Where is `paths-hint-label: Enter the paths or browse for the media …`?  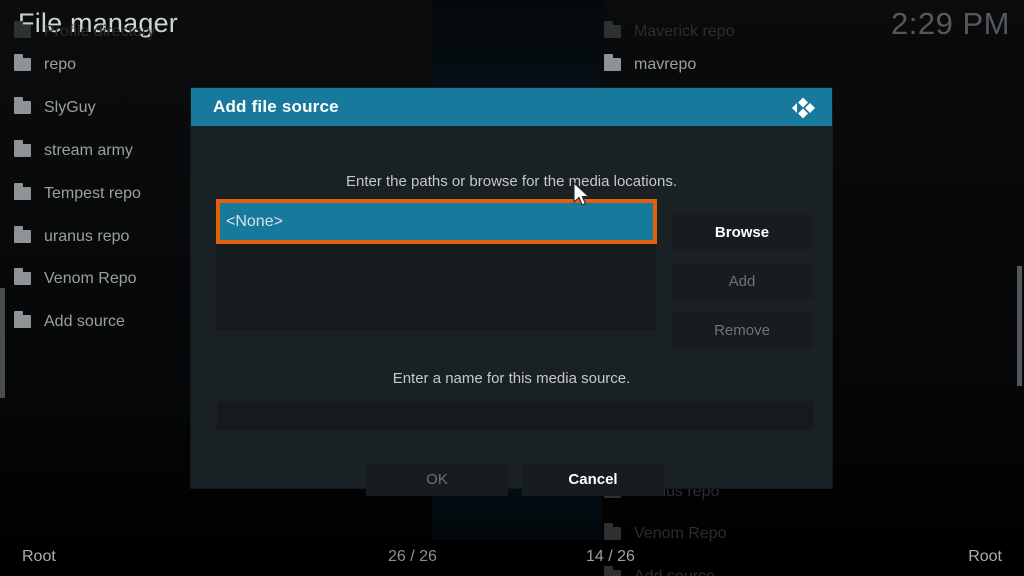 paths-hint-label: Enter the paths or browse for the media … is located at coordinates (511, 181).